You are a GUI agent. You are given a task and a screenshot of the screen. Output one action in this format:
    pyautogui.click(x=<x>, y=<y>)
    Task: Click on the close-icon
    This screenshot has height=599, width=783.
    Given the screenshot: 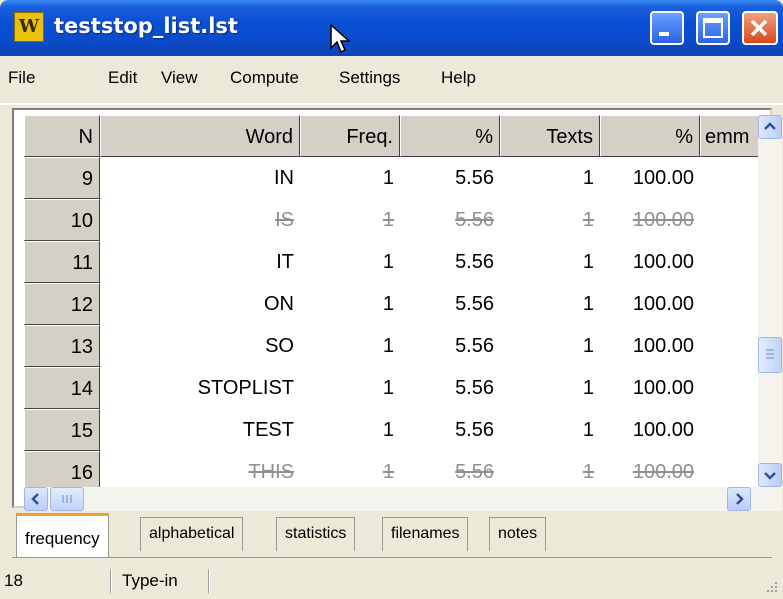 What is the action you would take?
    pyautogui.click(x=759, y=28)
    